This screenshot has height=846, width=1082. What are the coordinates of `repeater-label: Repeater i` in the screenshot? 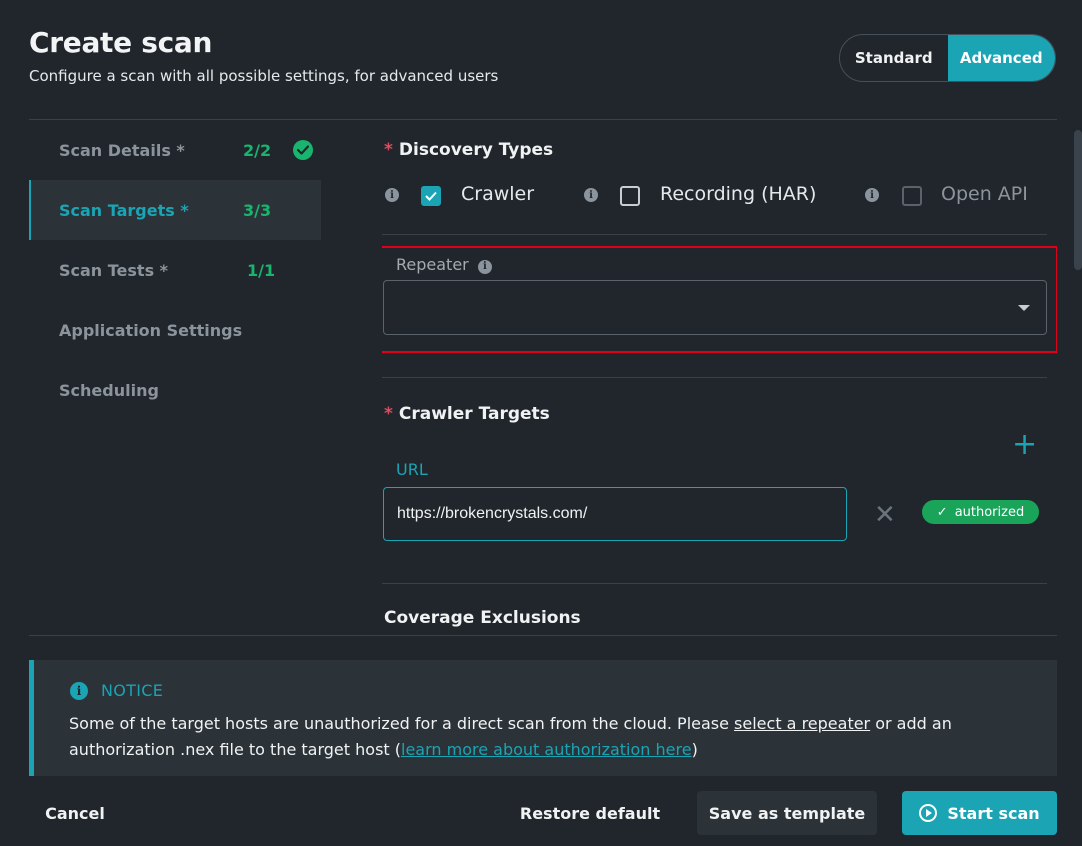 It's located at (444, 265).